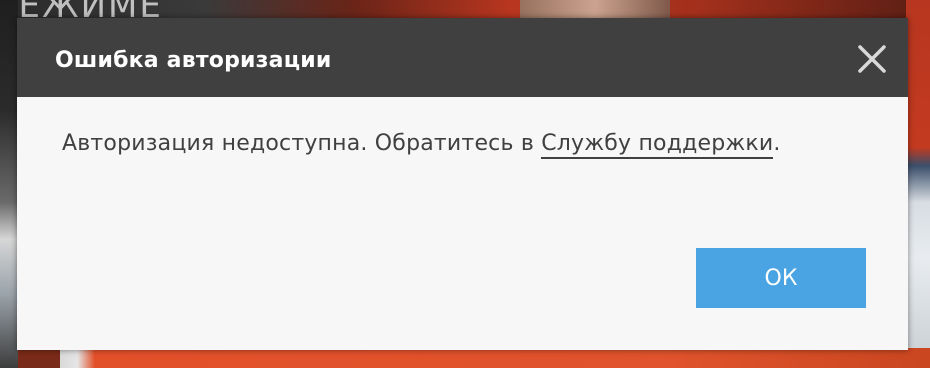  What do you see at coordinates (595, 9) in the screenshot?
I see `background-top-art` at bounding box center [595, 9].